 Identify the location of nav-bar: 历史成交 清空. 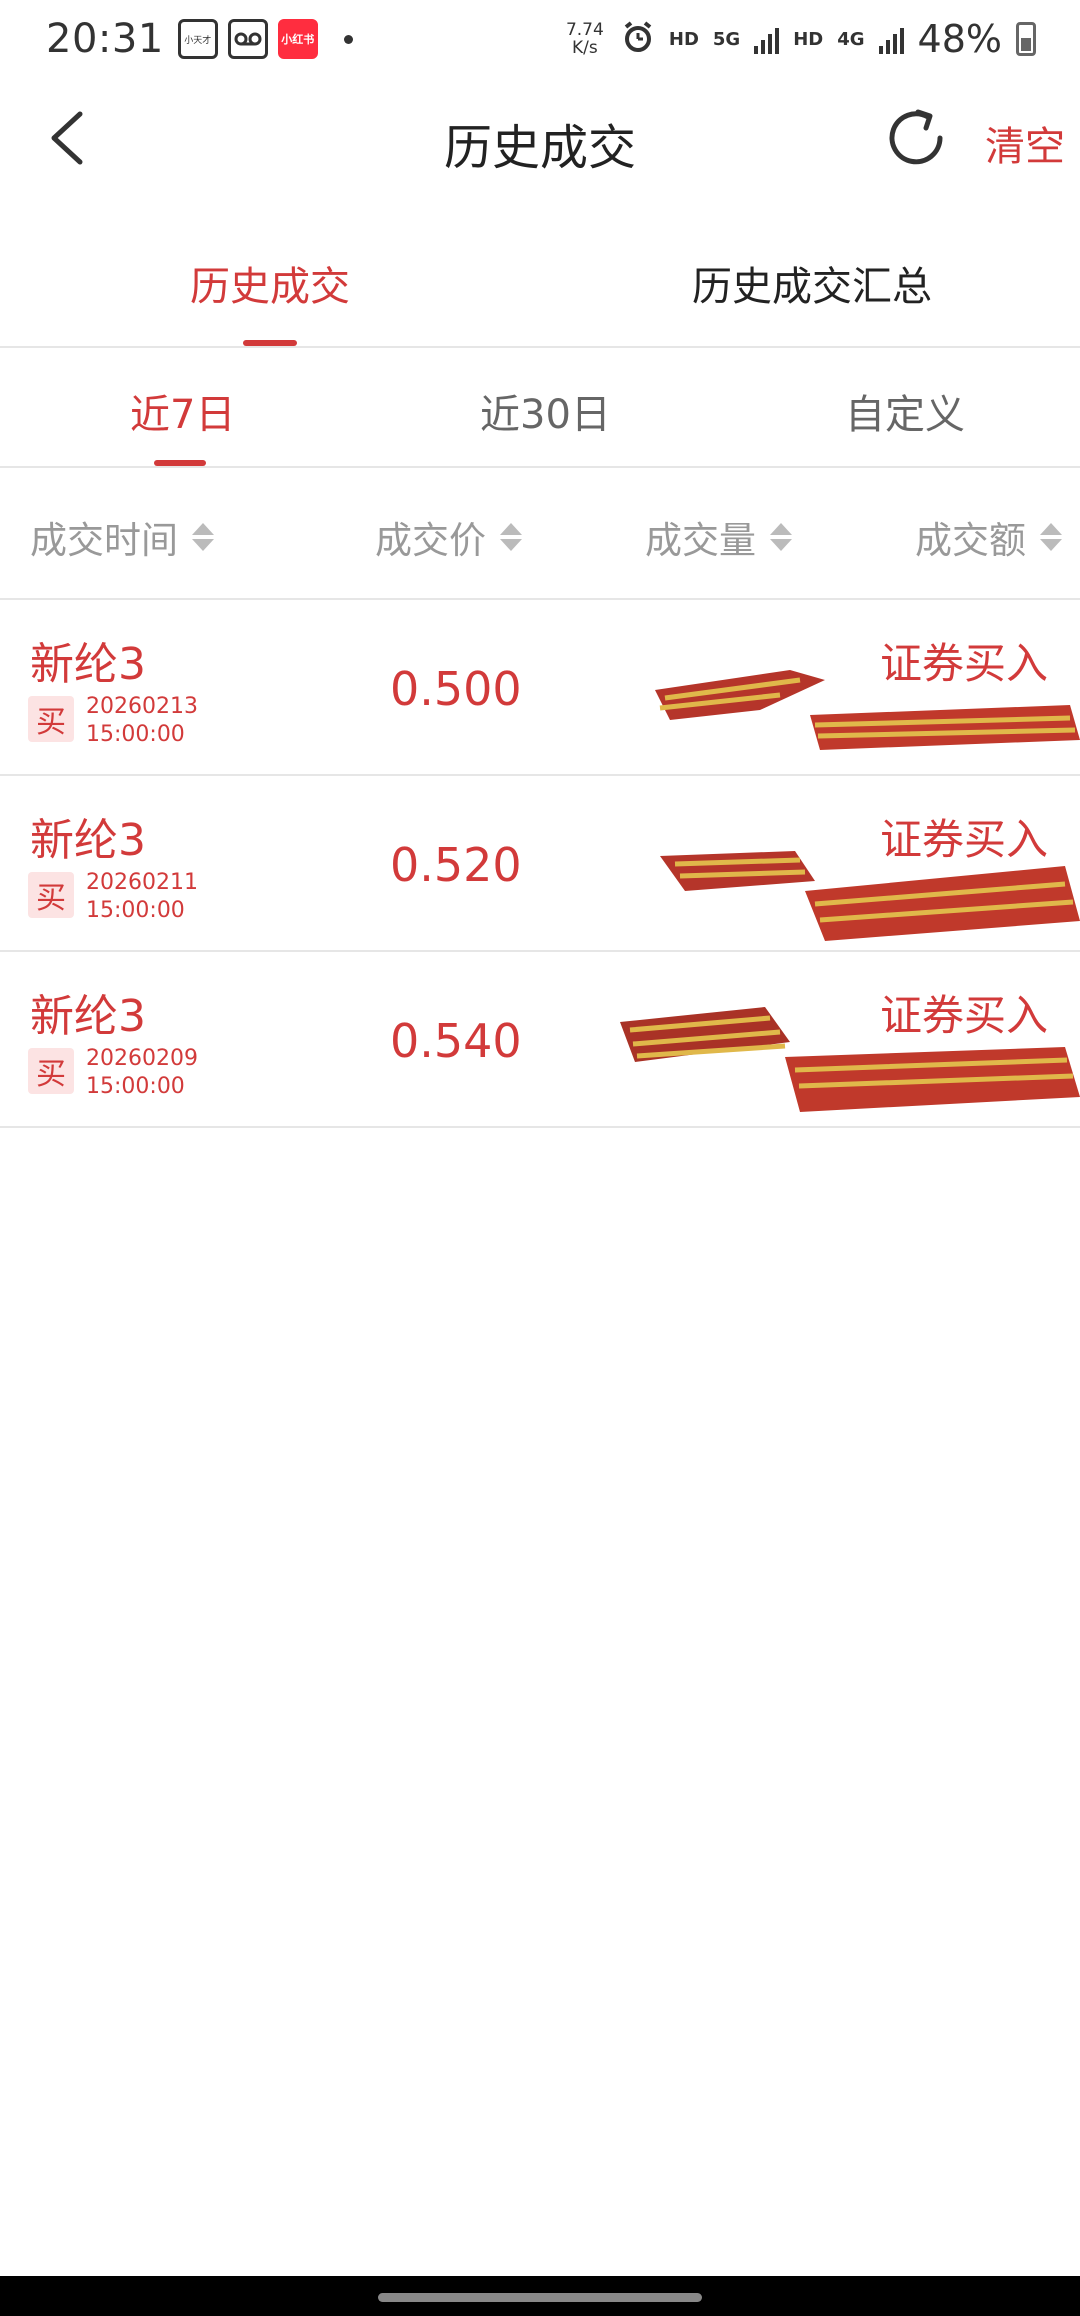
(540, 138).